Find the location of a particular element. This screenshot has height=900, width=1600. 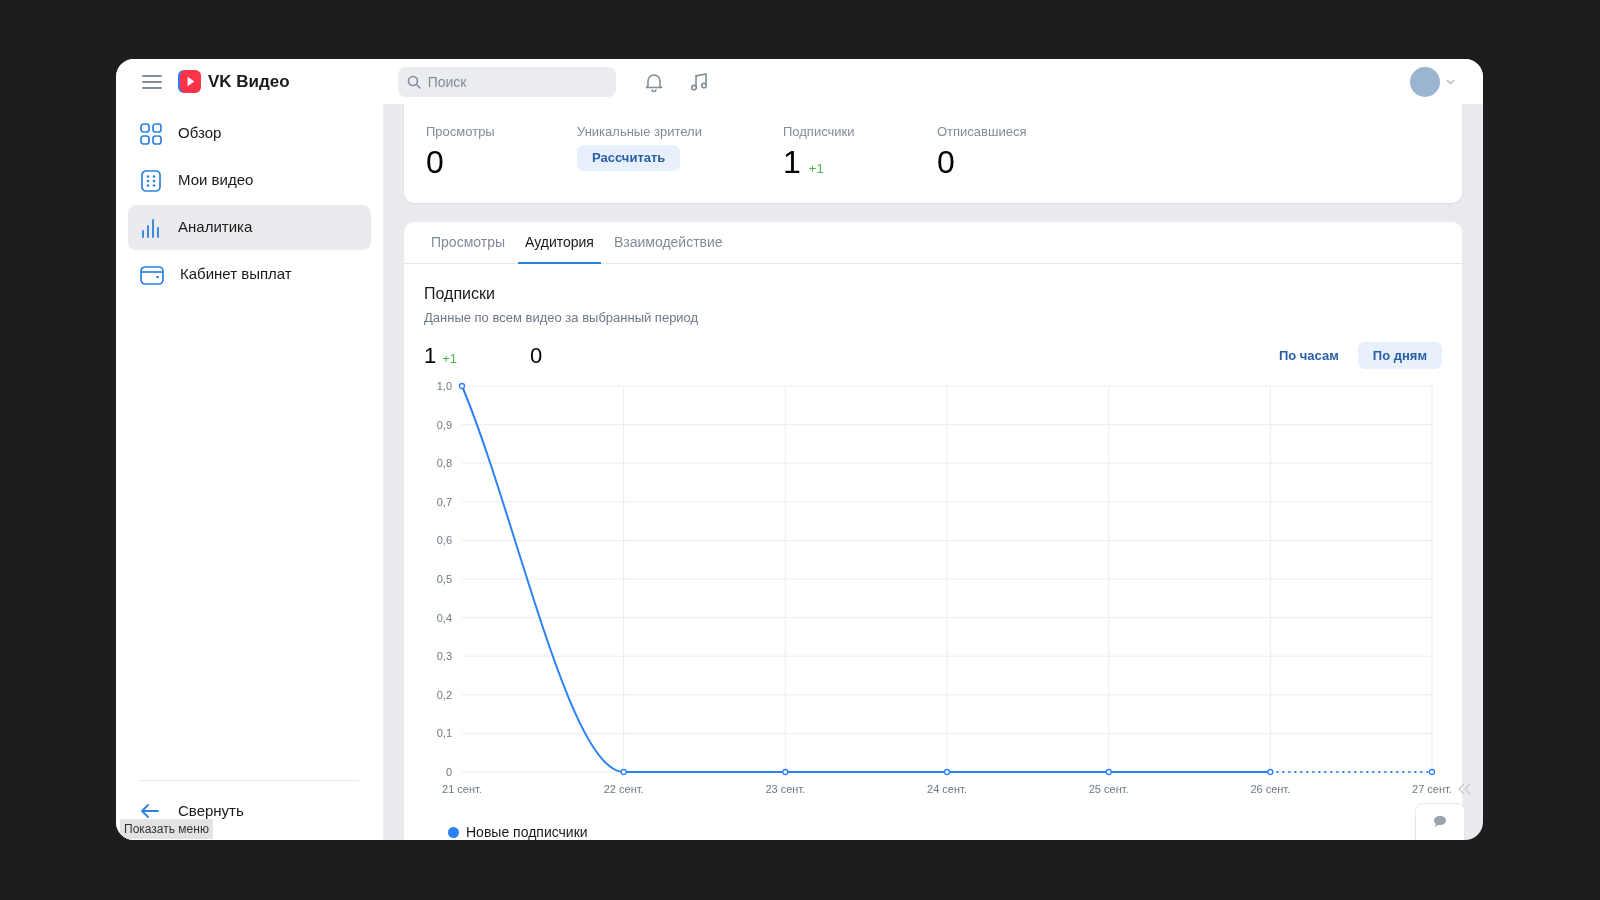

section-subtitle: Данные по всем видео за выбранный период is located at coordinates (562, 318).